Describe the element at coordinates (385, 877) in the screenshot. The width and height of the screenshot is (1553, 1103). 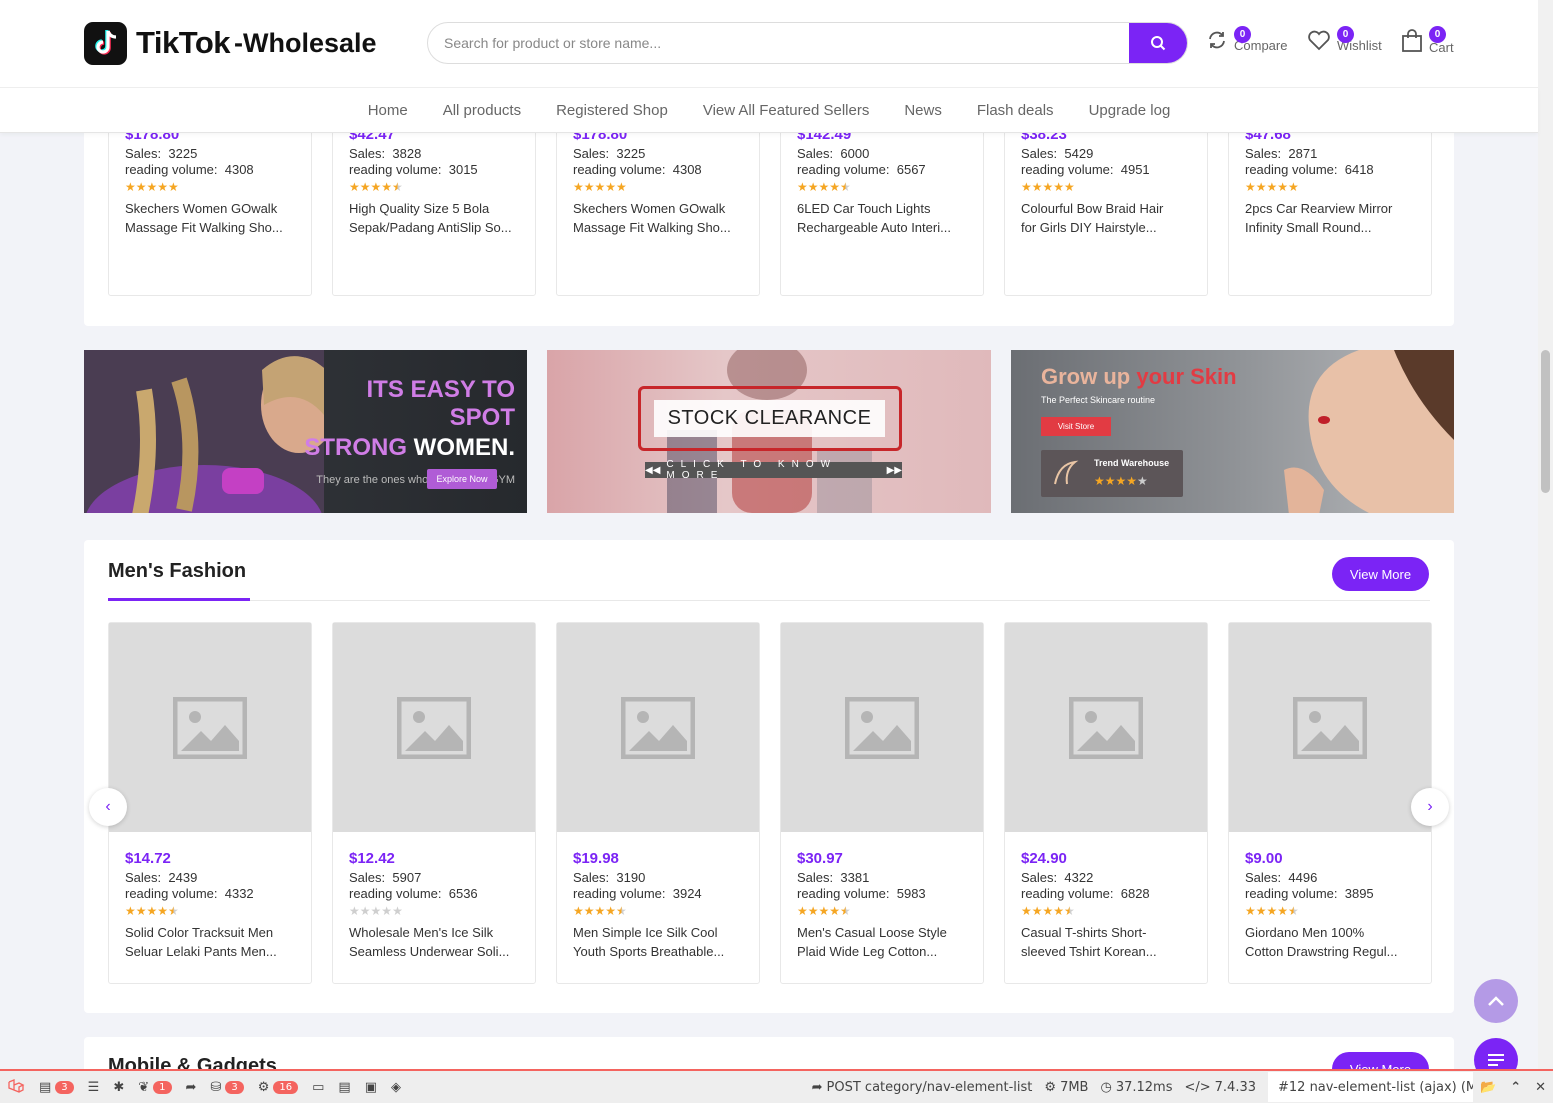
I see `product-sales: Sales: 5907` at that location.